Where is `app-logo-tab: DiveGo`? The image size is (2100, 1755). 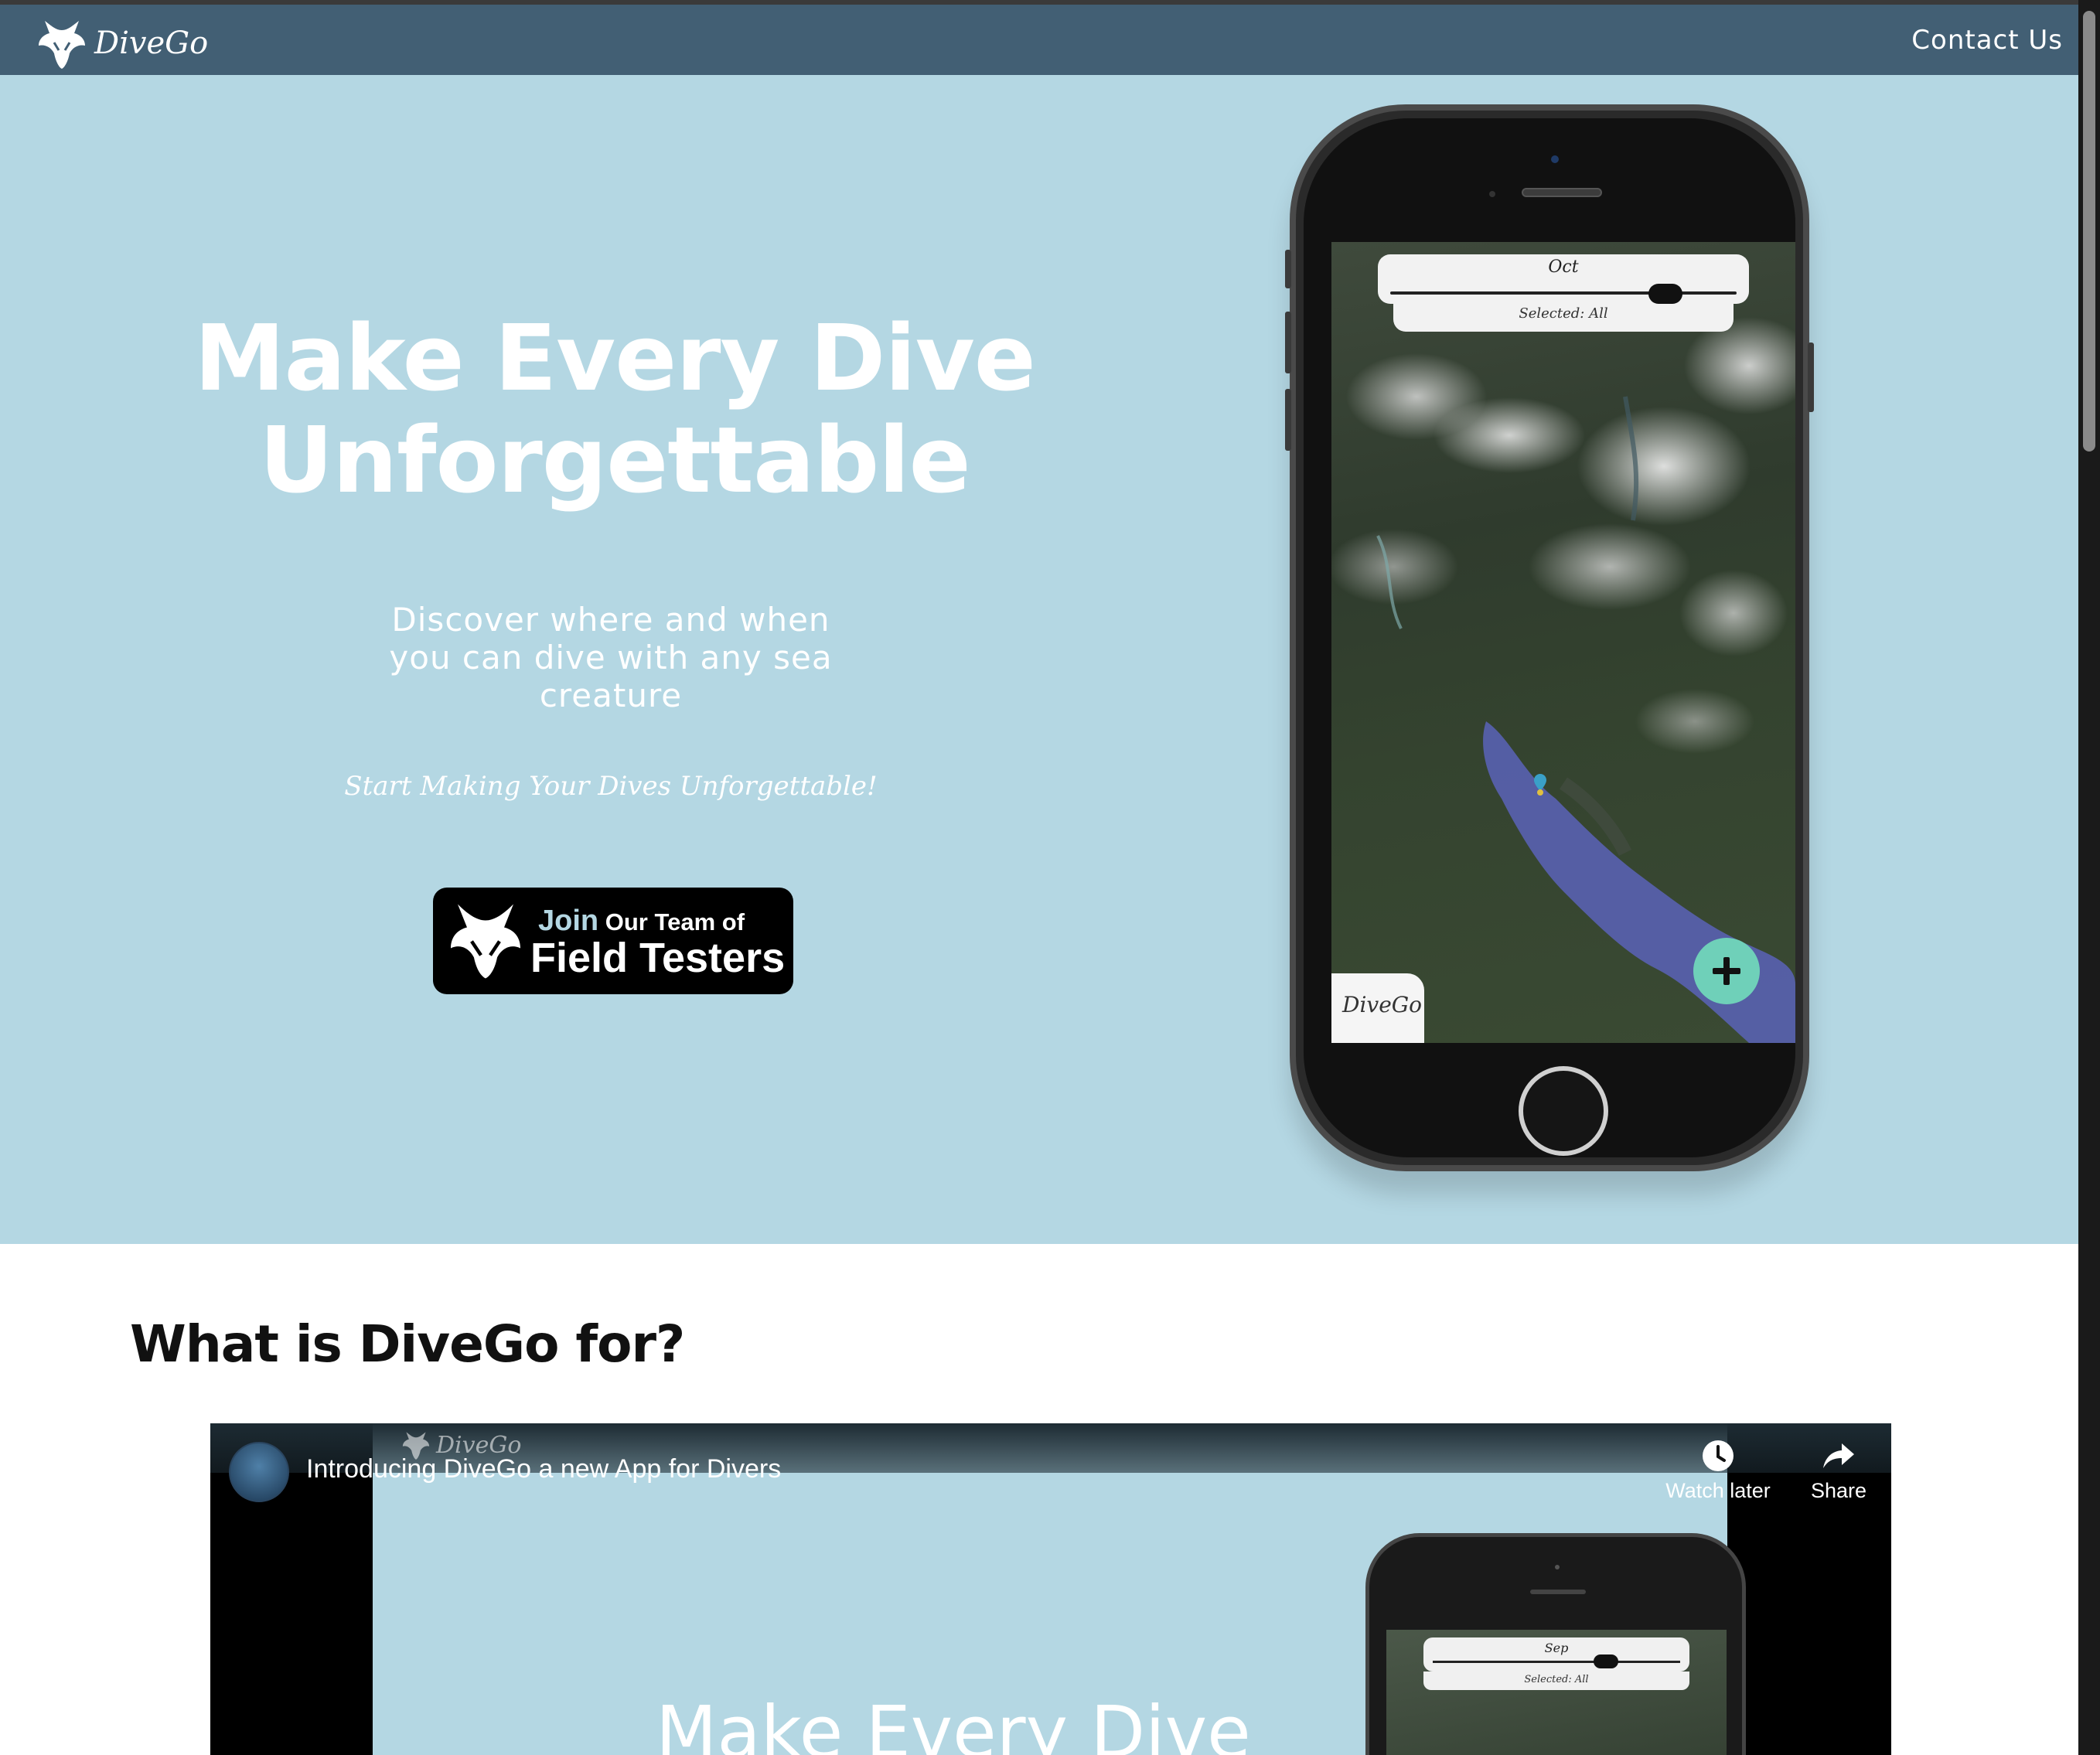 app-logo-tab: DiveGo is located at coordinates (1377, 1008).